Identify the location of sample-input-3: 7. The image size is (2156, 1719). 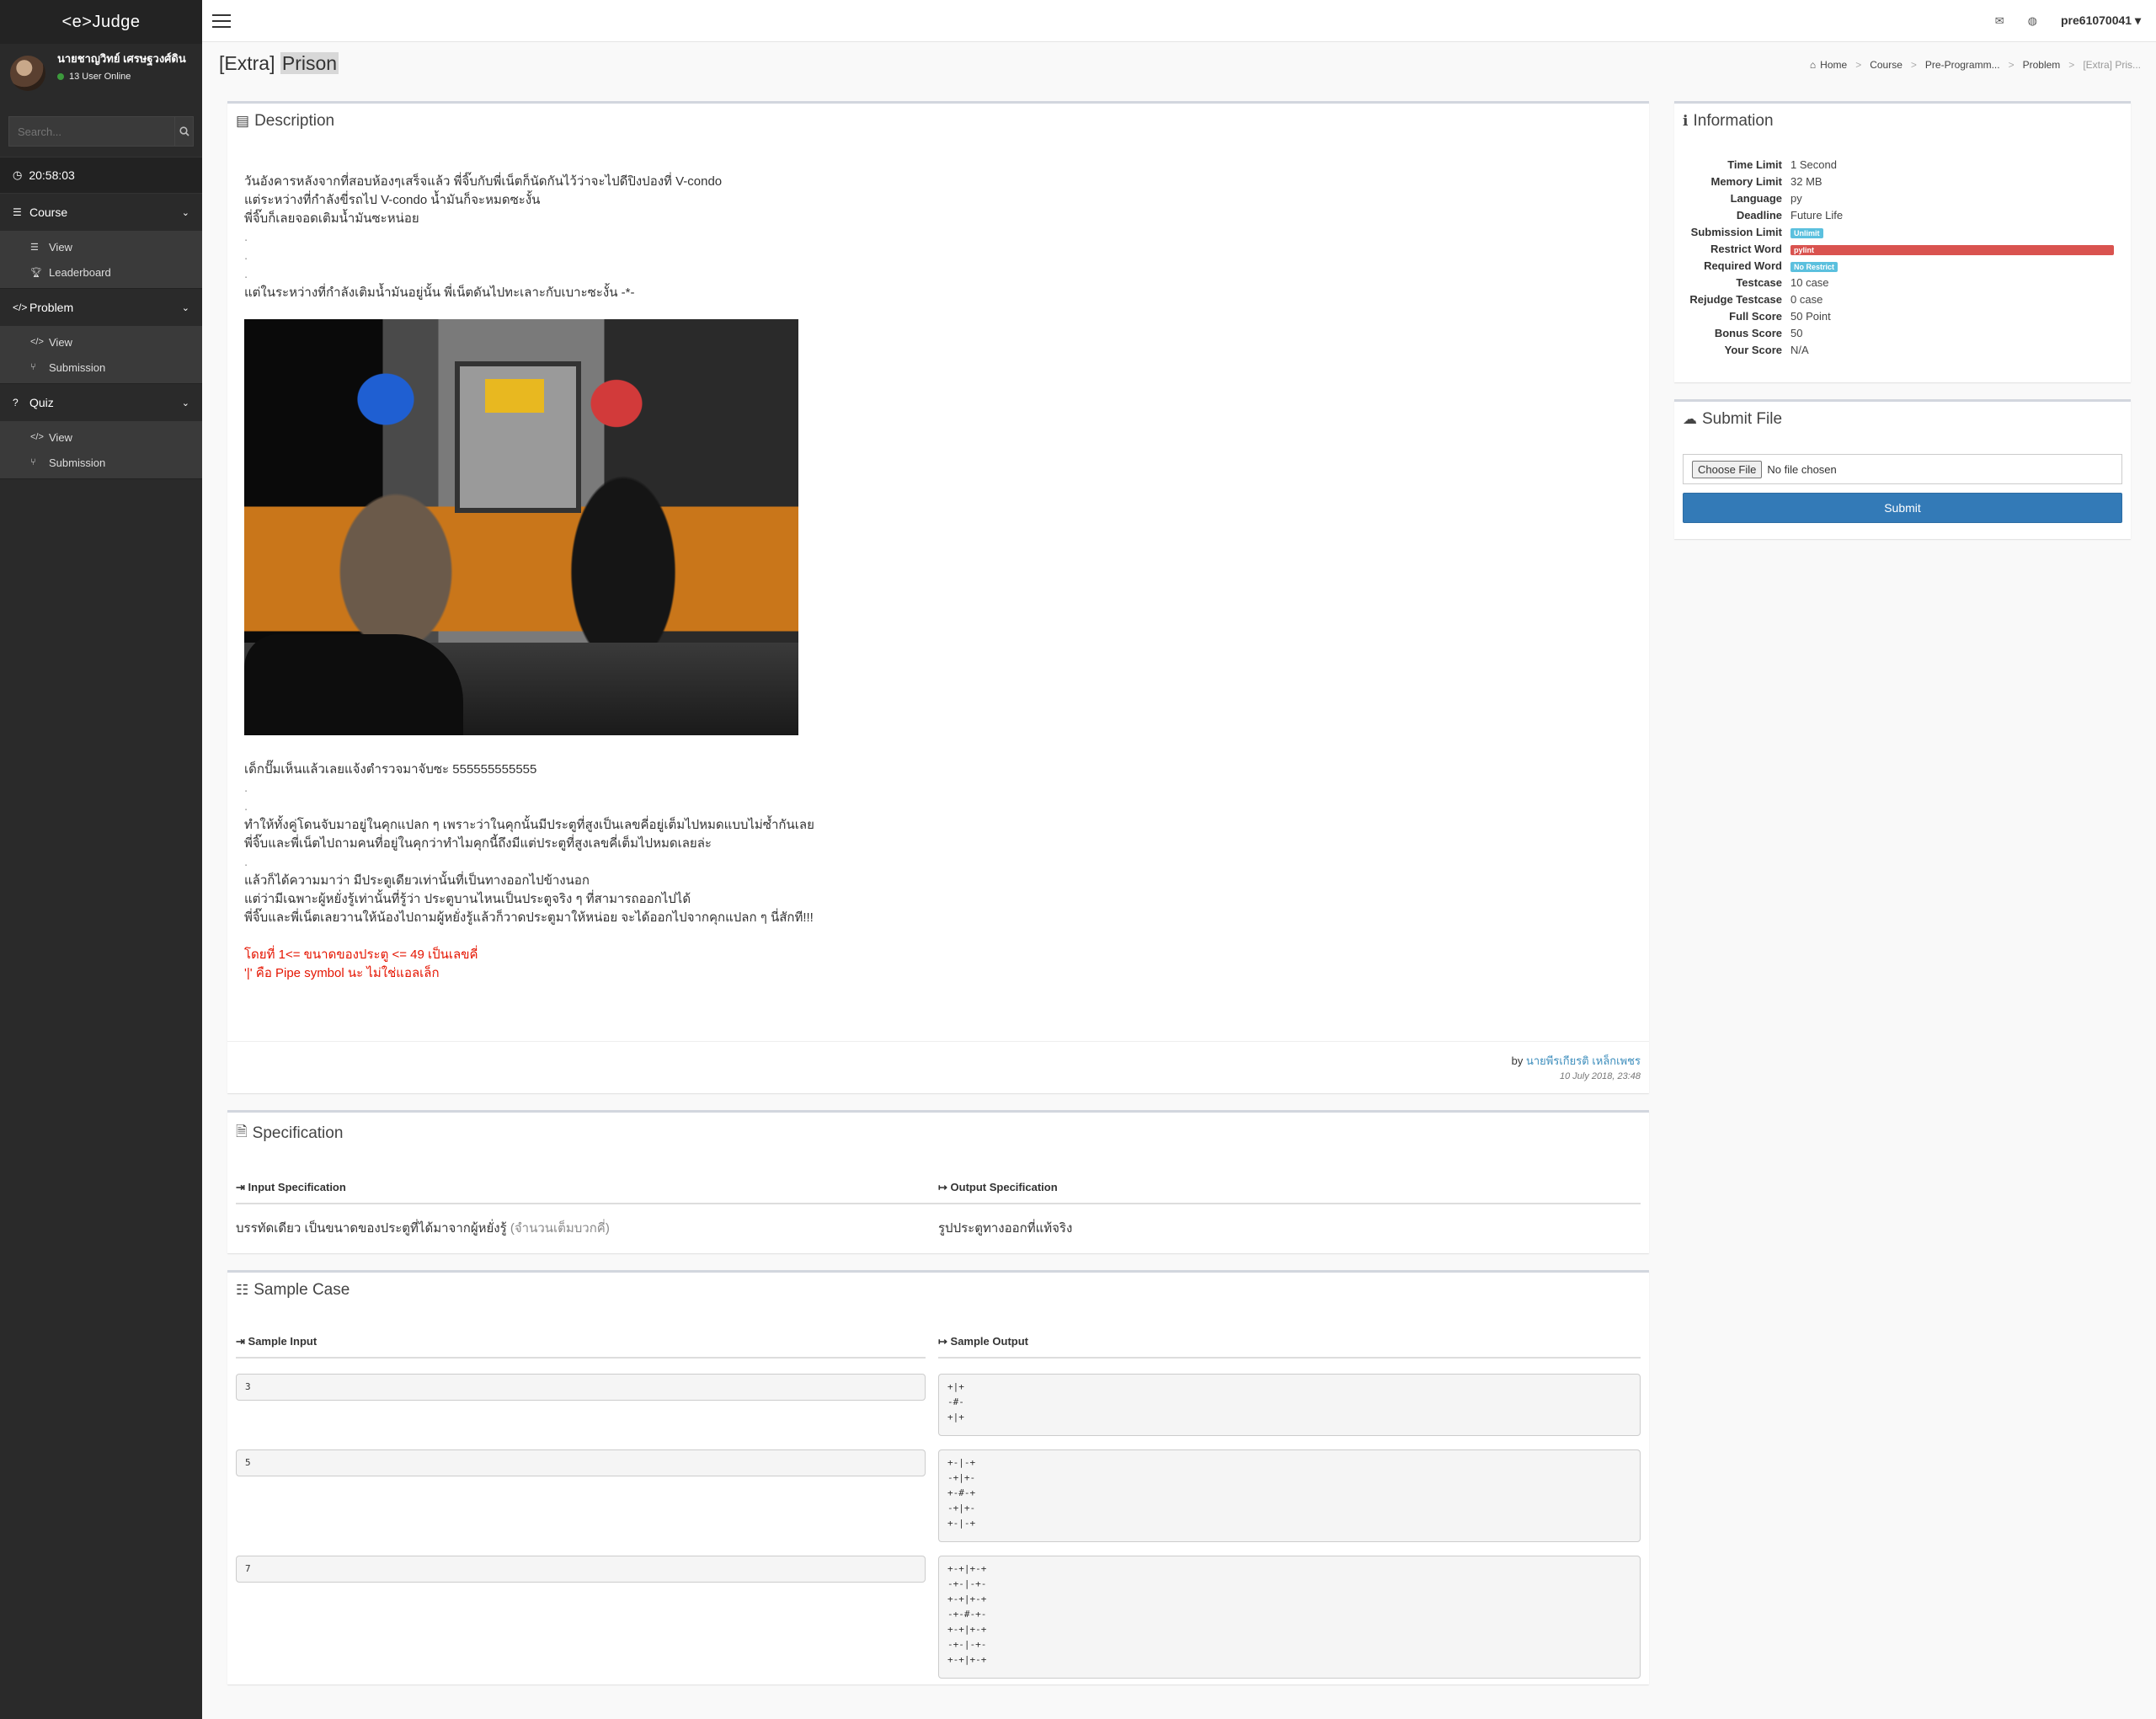
(581, 1570).